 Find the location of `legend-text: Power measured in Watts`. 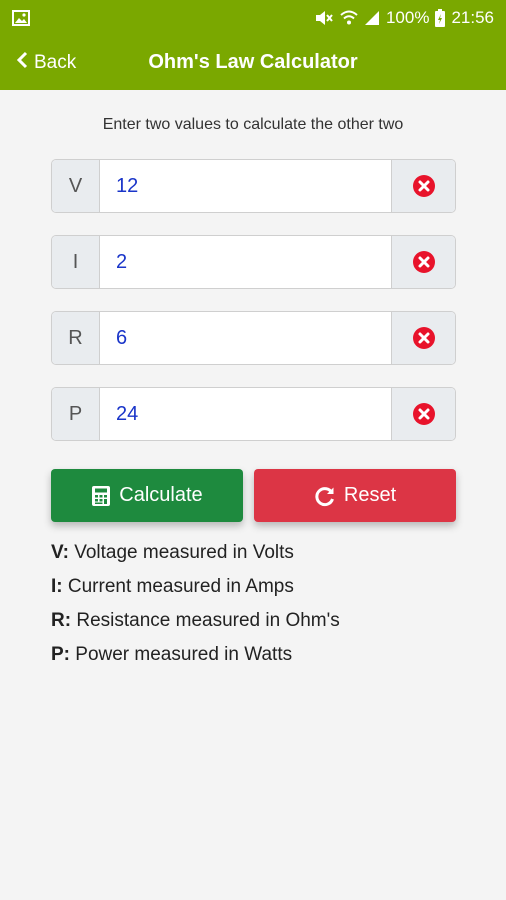

legend-text: Power measured in Watts is located at coordinates (184, 654).